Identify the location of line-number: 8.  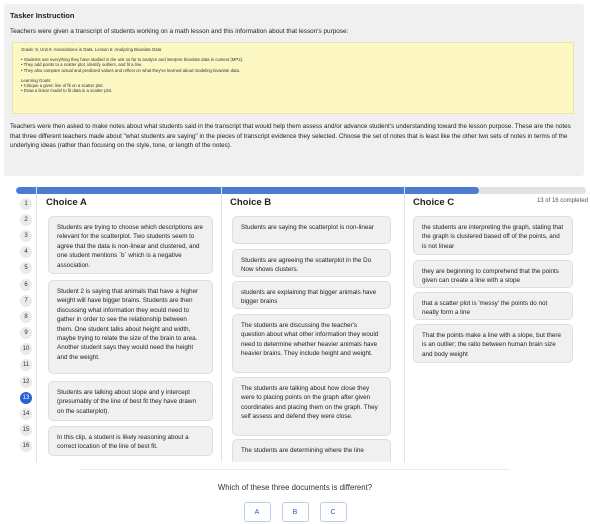
(26, 317).